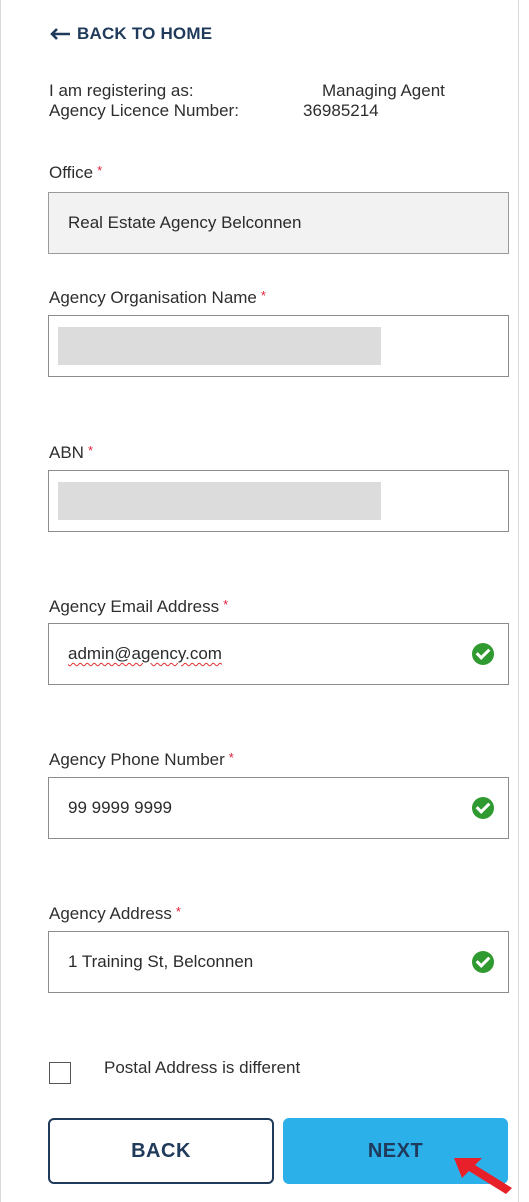  Describe the element at coordinates (145, 653) in the screenshot. I see `email-value: admin@agency.com` at that location.